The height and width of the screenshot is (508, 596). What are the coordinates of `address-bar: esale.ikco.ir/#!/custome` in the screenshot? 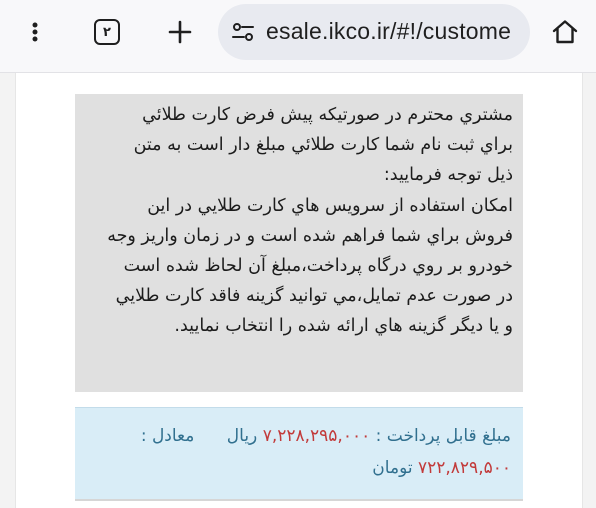 It's located at (374, 32).